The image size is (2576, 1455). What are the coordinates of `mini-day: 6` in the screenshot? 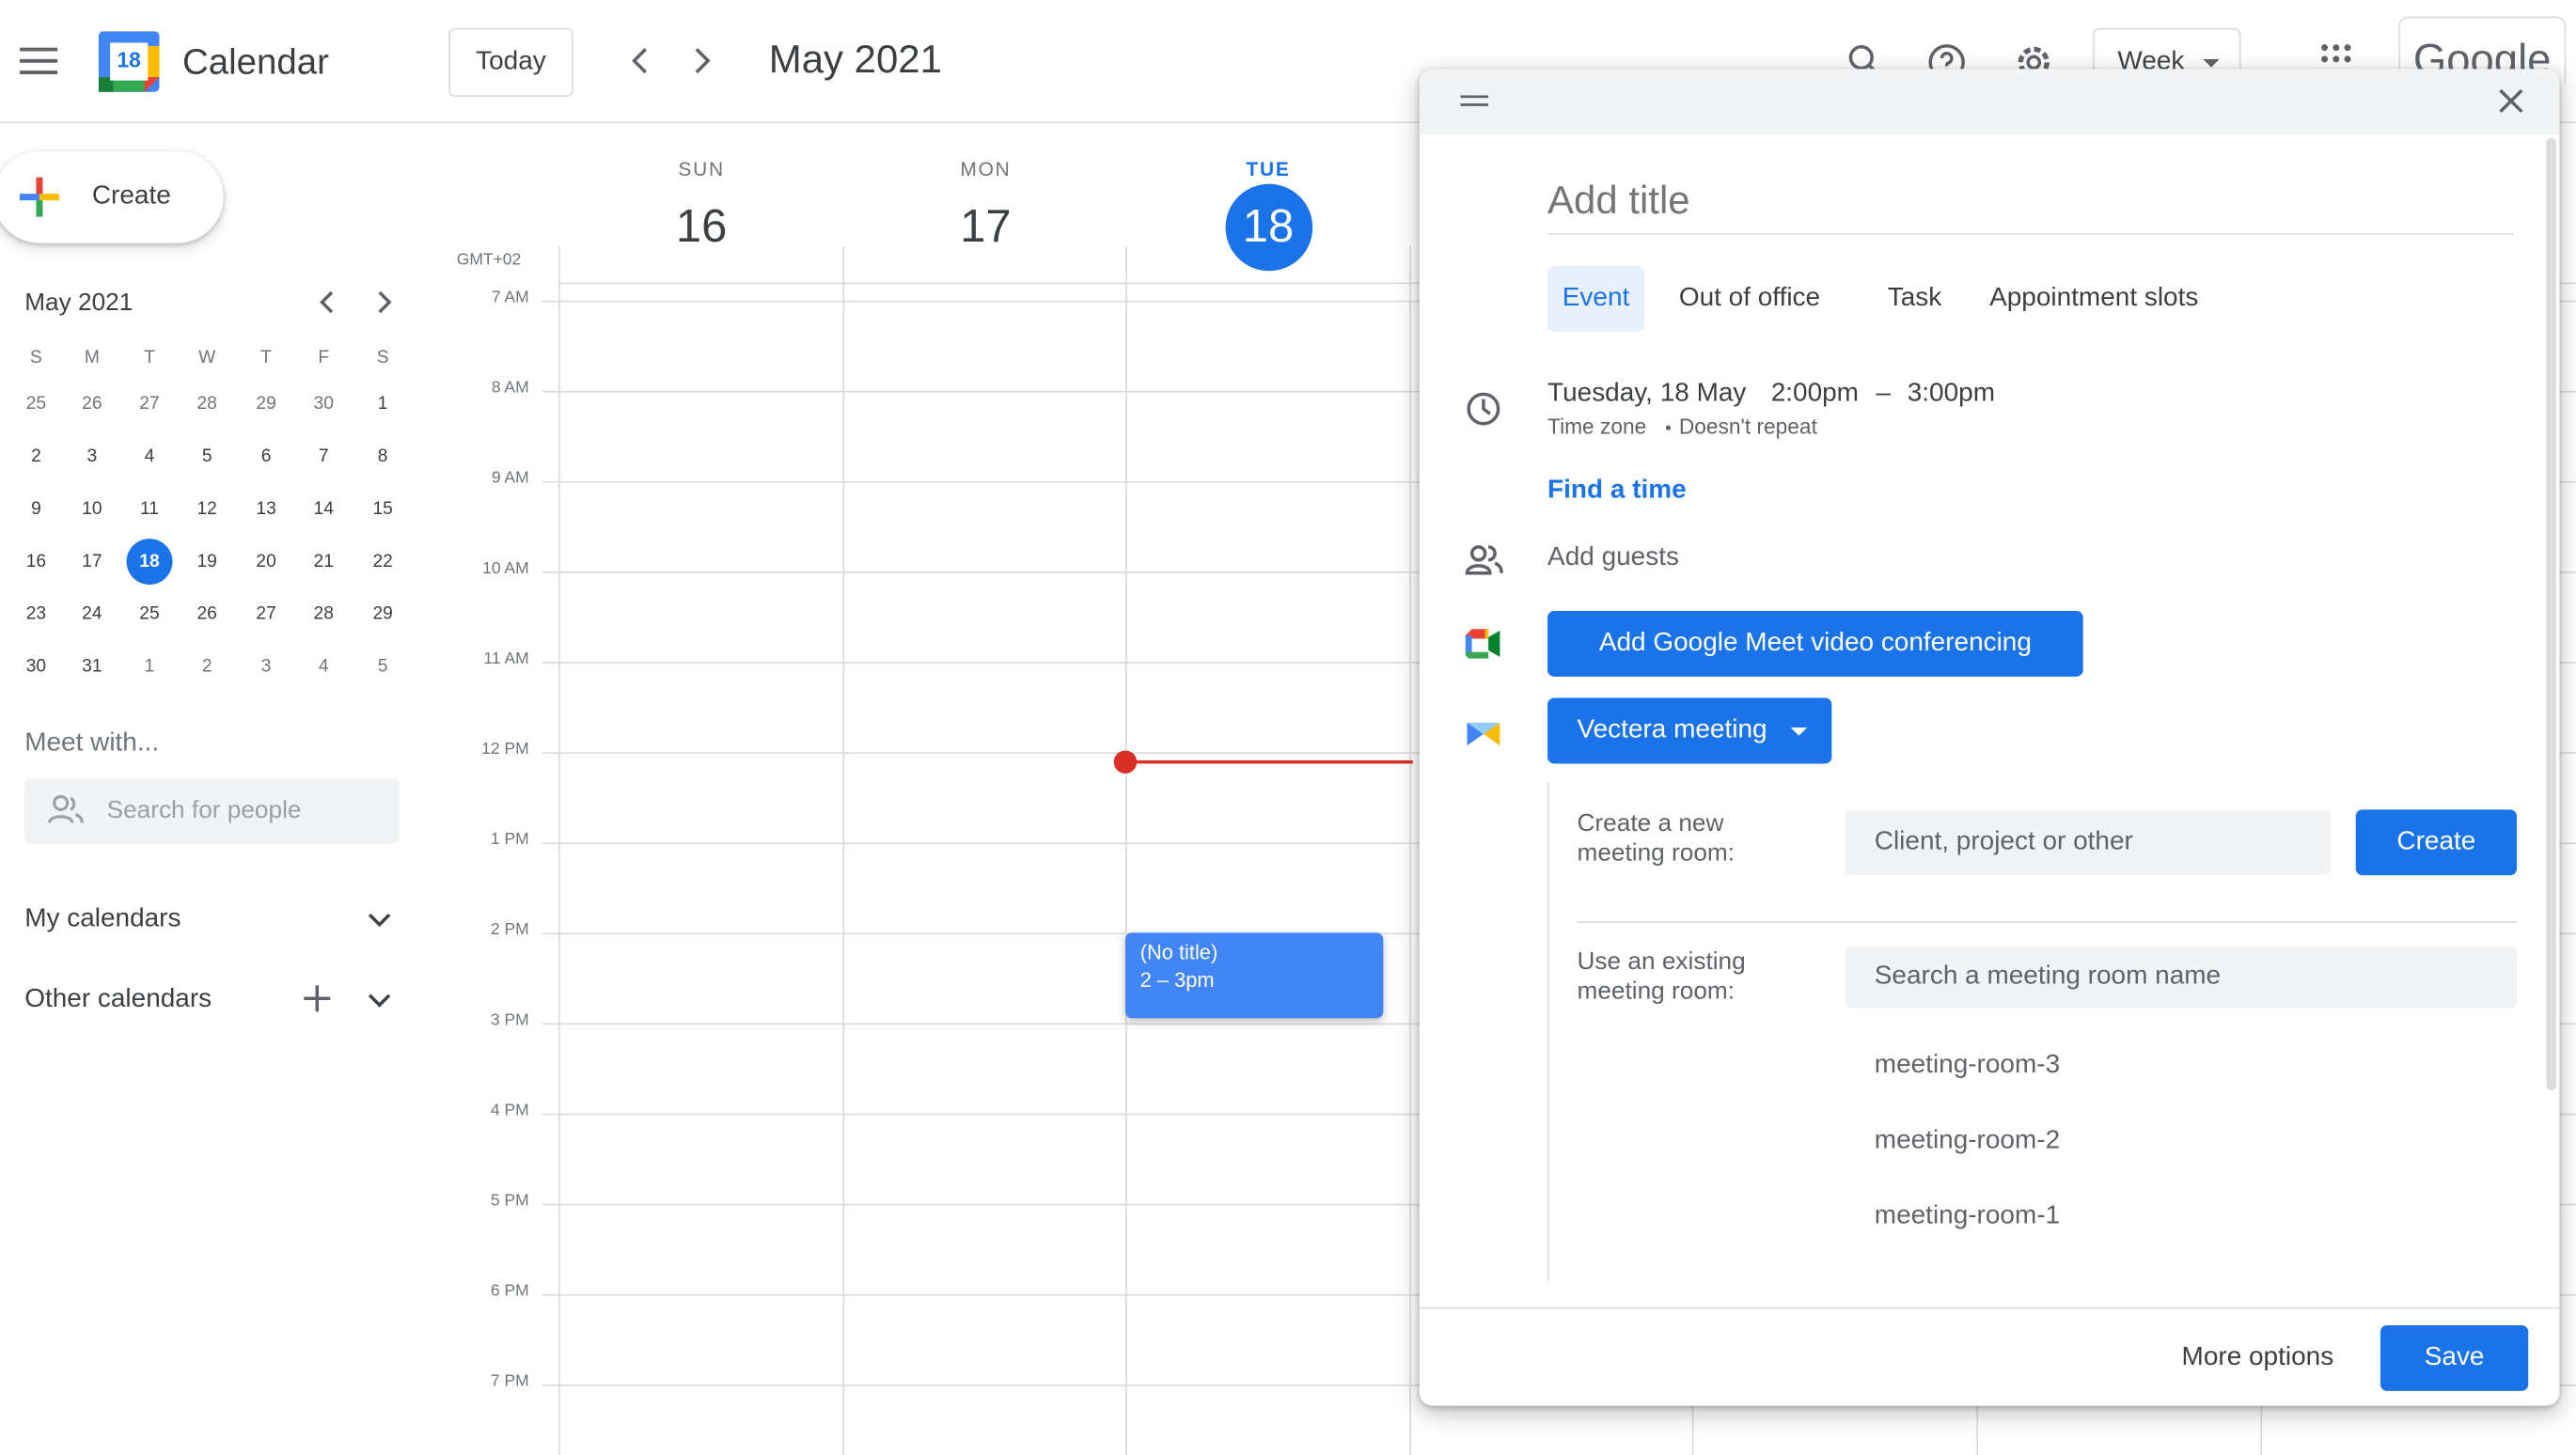 It's located at (266, 456).